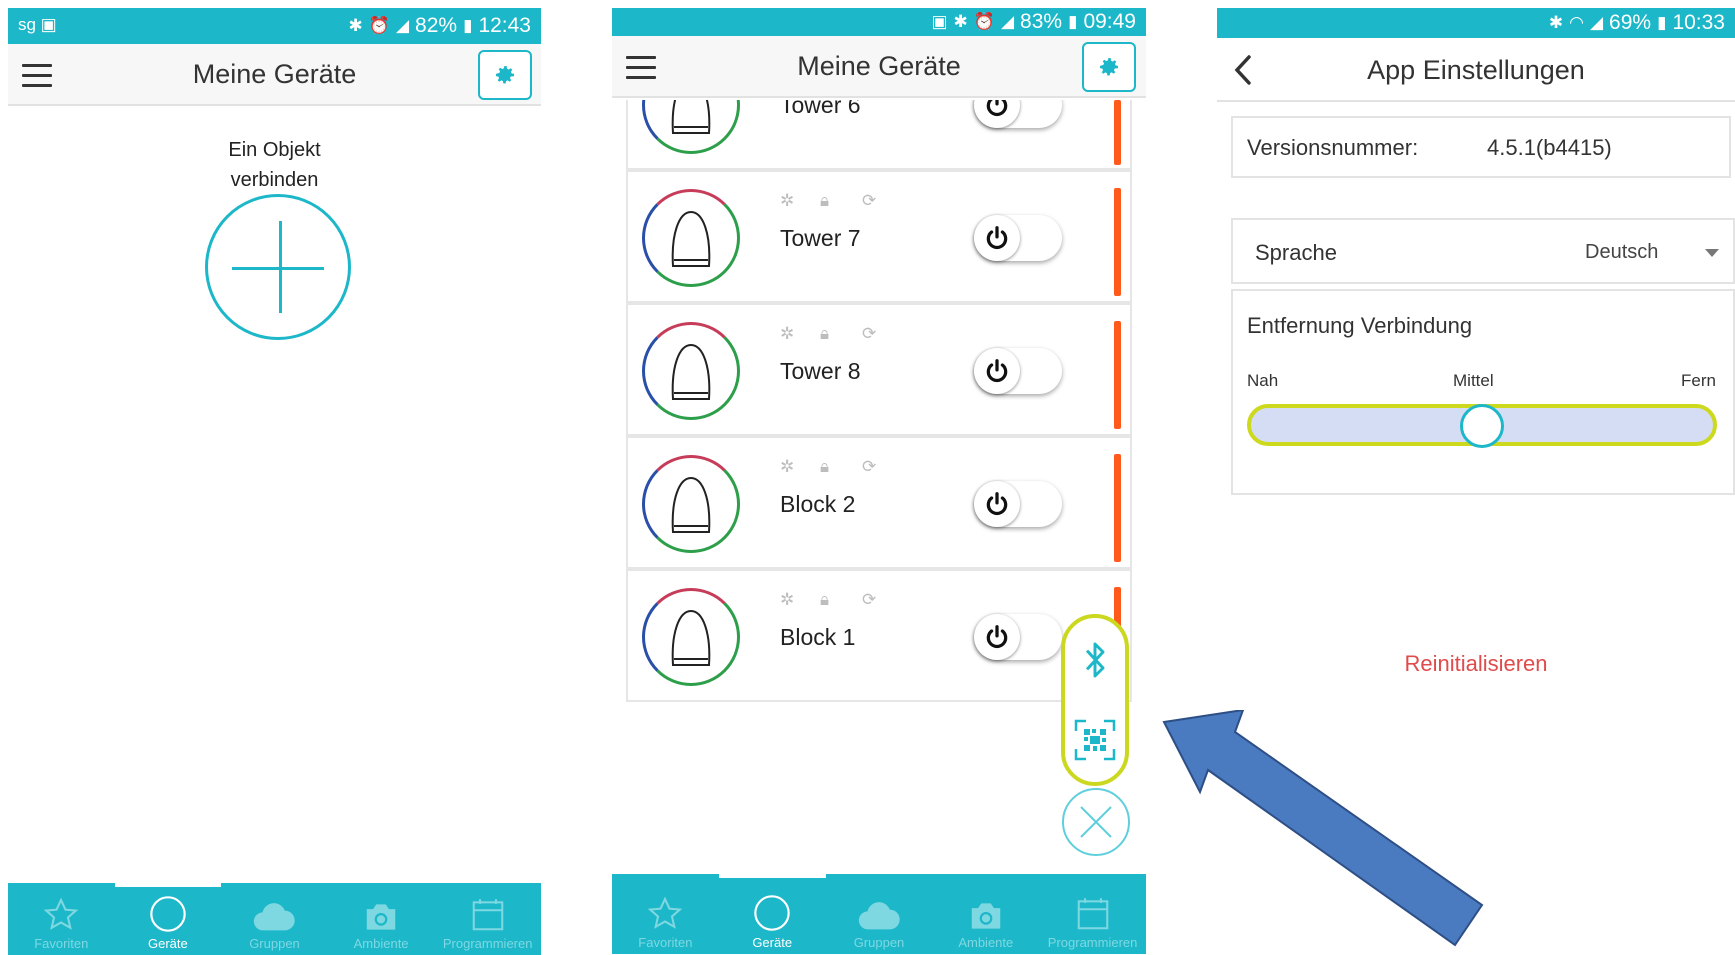  Describe the element at coordinates (274, 26) in the screenshot. I see `status-bar: s⁠g ▣ ✱ ⏰ ◢ 82% ▮ 12:43` at that location.